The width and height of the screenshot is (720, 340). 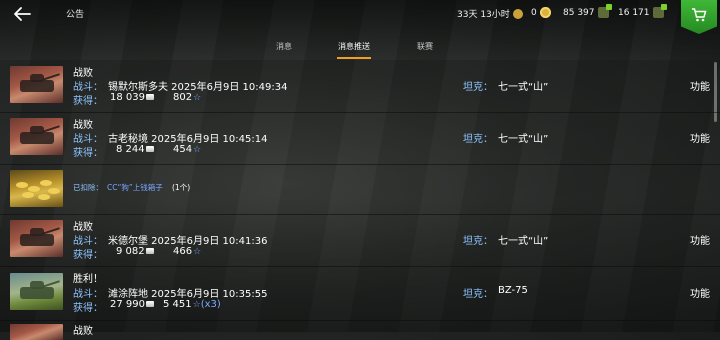 I want to click on silver-balance: 16 171, so click(x=642, y=11).